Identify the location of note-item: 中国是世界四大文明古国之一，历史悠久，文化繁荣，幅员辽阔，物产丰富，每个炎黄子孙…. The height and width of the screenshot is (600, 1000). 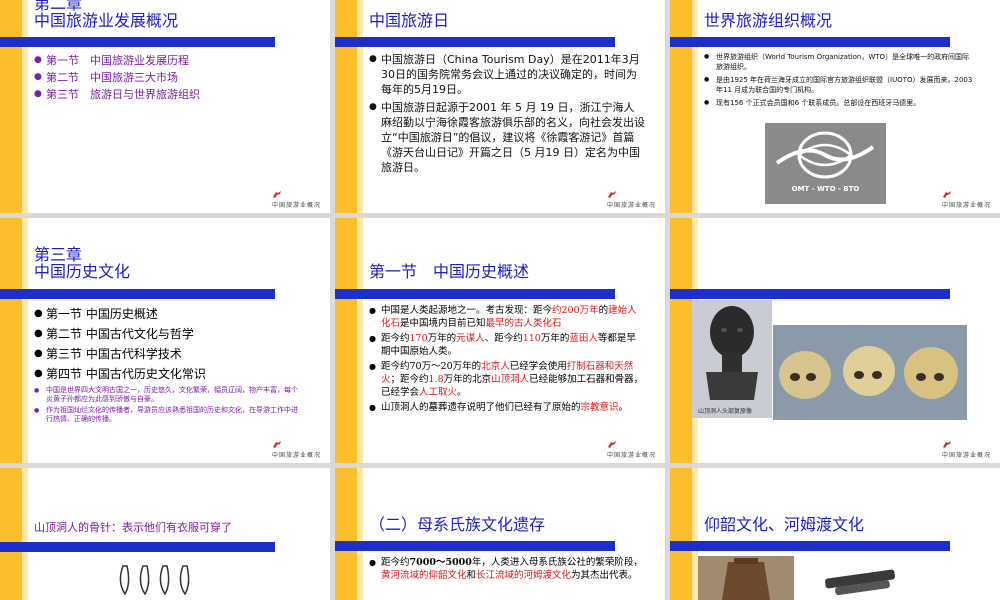
(169, 395).